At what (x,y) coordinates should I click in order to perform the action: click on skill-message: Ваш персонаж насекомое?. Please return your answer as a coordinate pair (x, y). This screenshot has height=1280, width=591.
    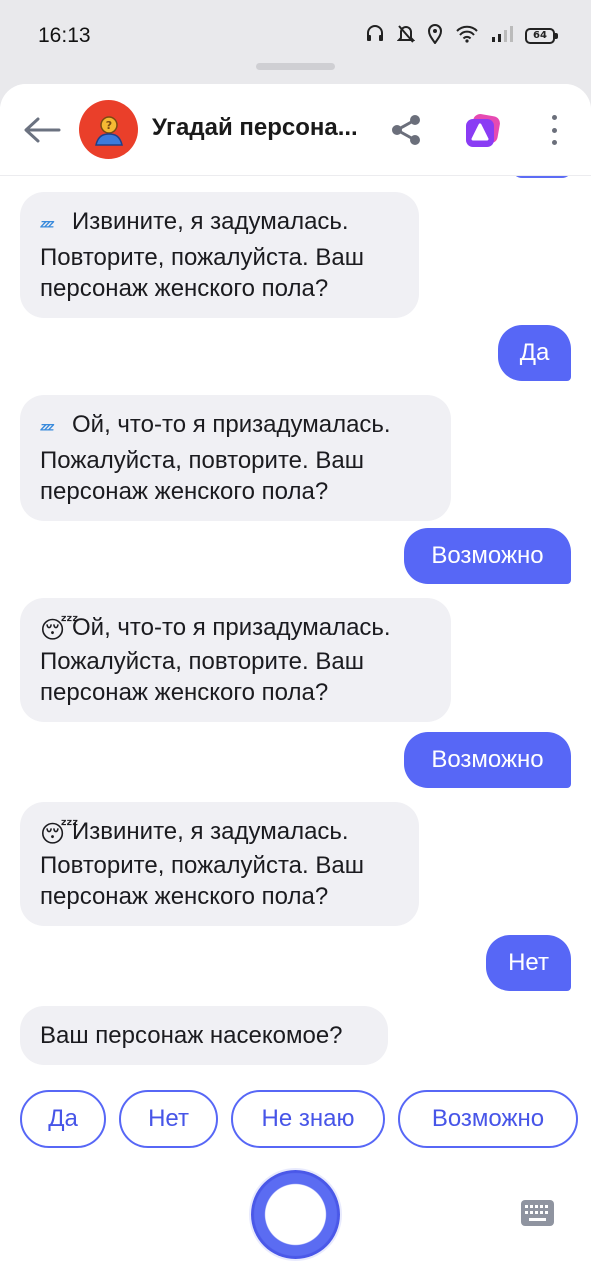
    Looking at the image, I should click on (204, 1035).